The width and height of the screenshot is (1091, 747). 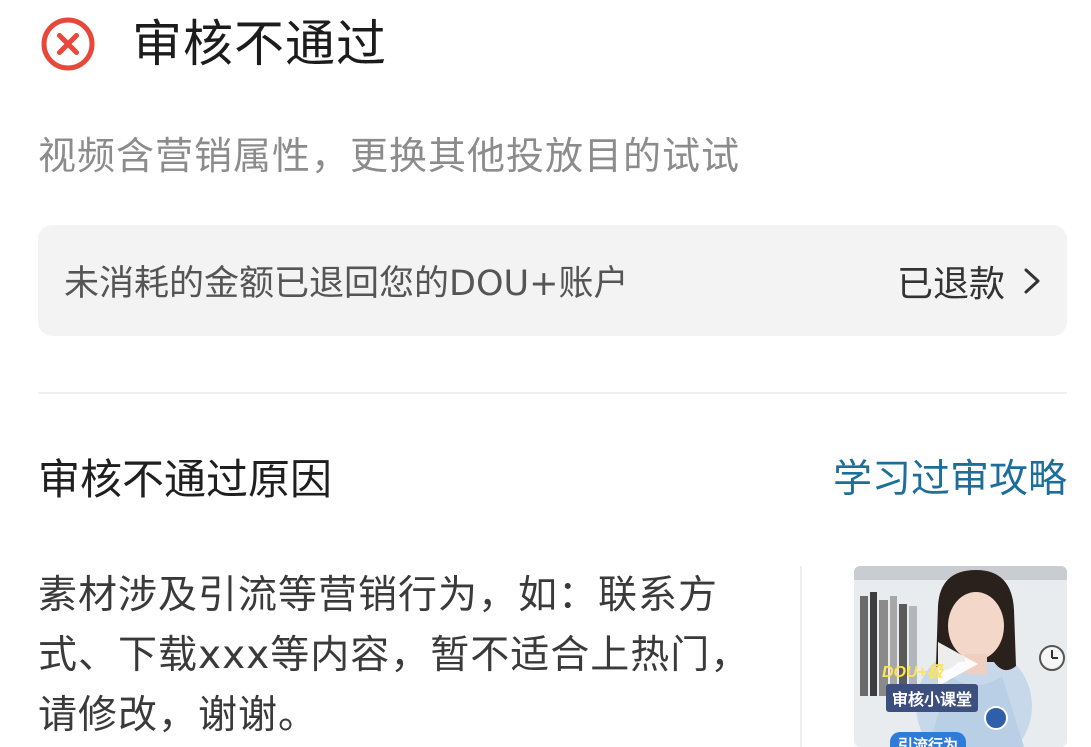 I want to click on thumbnail-brand-label: DOU+极, so click(x=912, y=672).